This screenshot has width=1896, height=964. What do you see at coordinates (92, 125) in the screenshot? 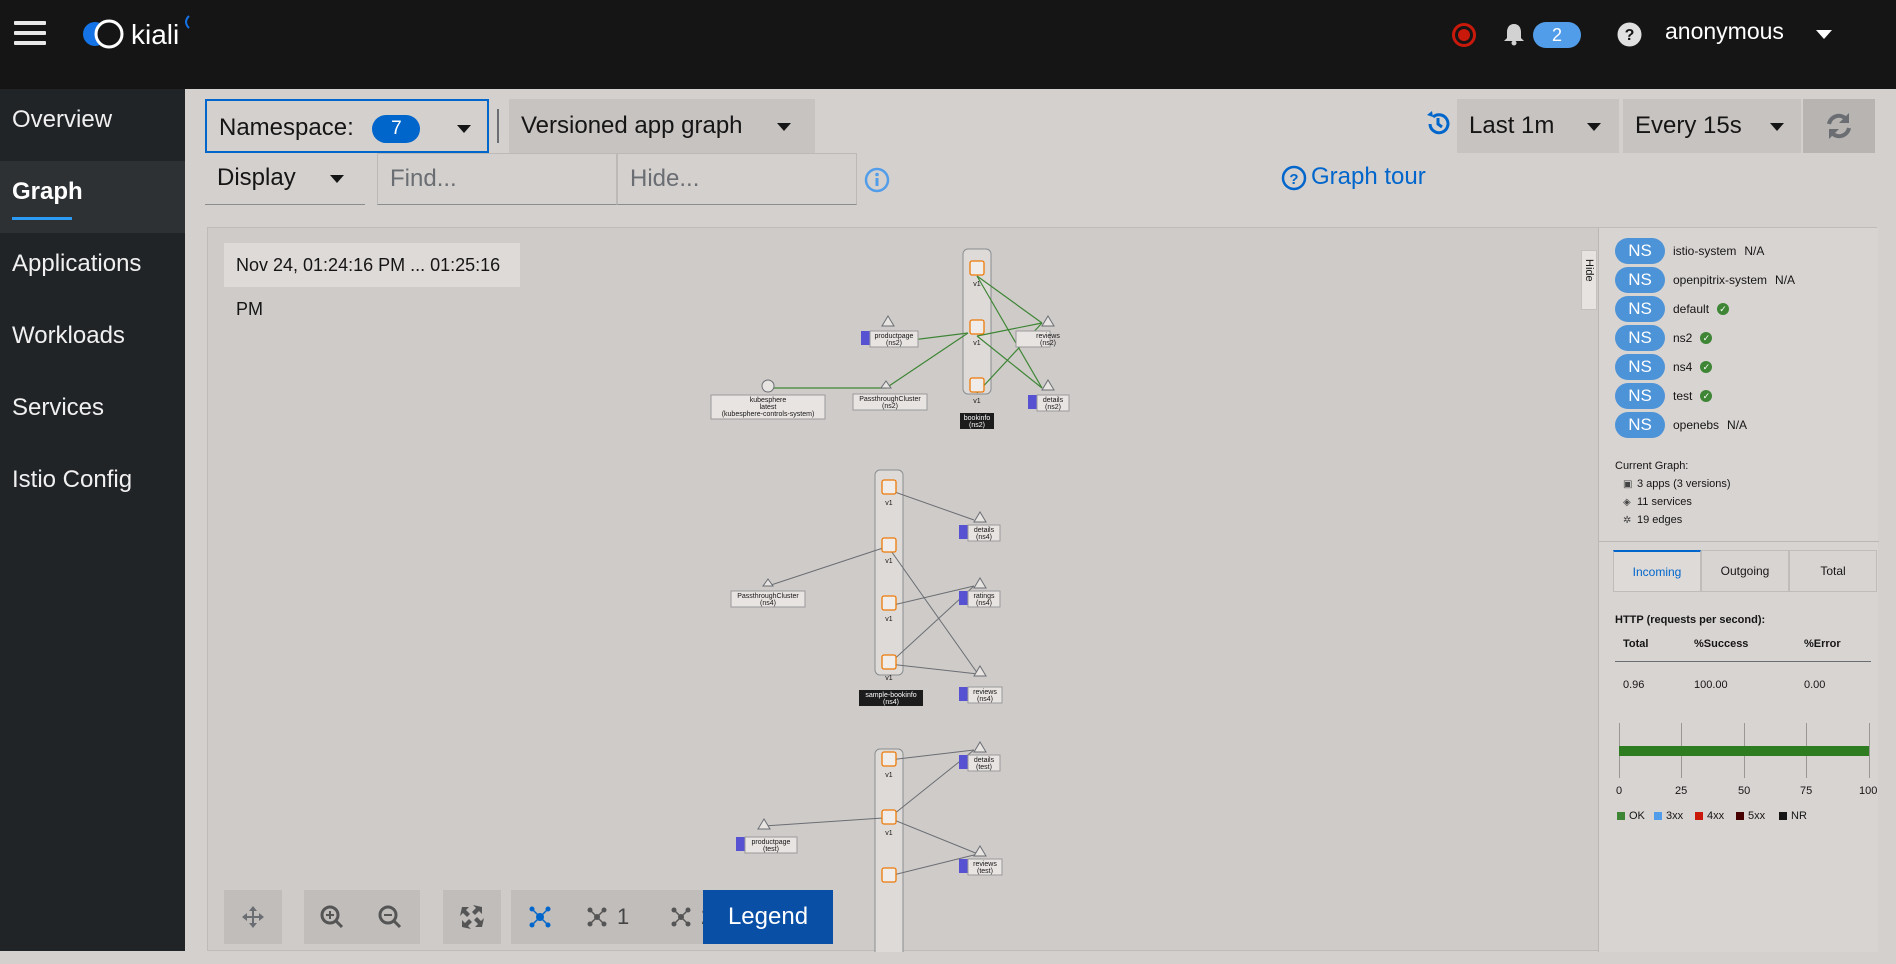
I see `nav-item-overview: Overview` at bounding box center [92, 125].